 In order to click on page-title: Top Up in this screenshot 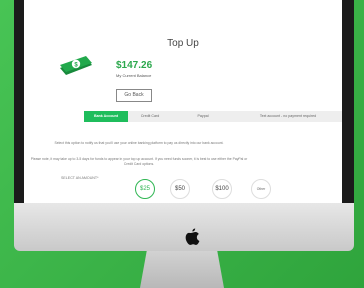, I will do `click(183, 43)`.